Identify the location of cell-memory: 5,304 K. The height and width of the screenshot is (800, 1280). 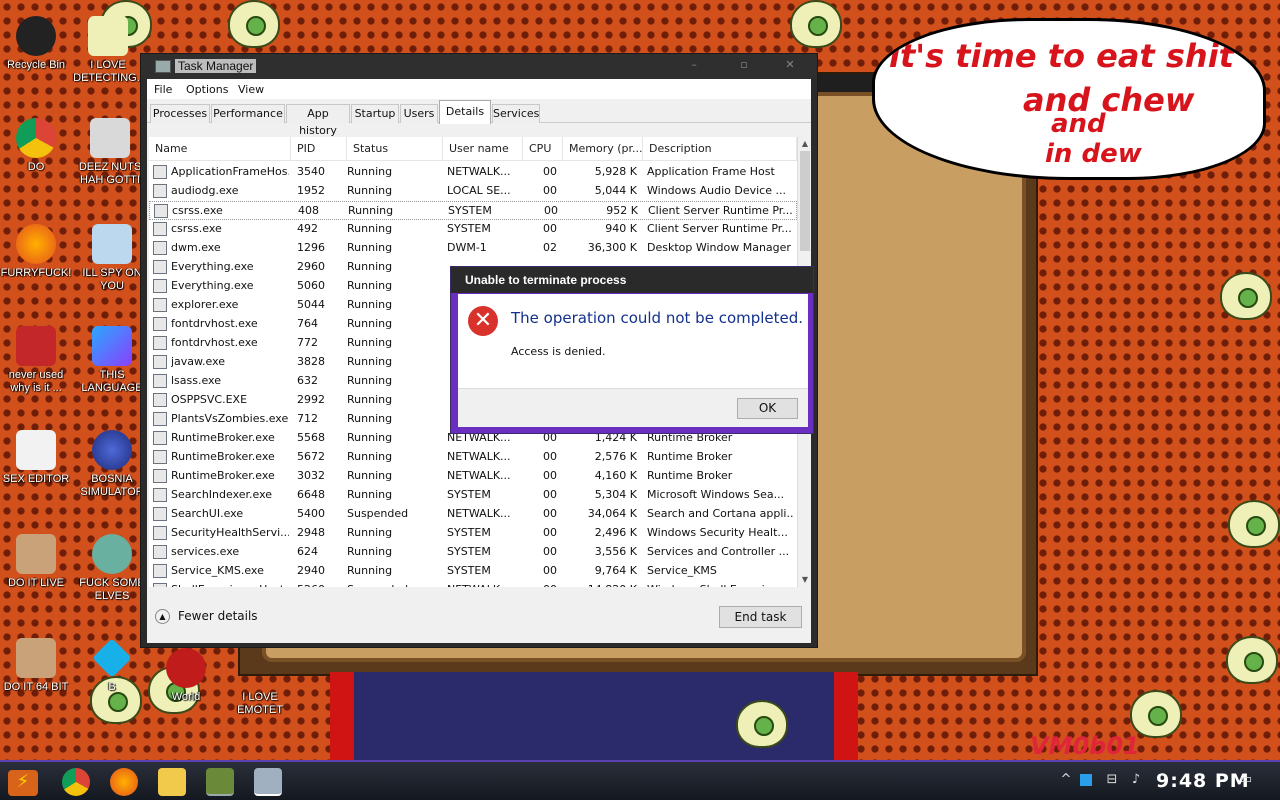
(615, 494).